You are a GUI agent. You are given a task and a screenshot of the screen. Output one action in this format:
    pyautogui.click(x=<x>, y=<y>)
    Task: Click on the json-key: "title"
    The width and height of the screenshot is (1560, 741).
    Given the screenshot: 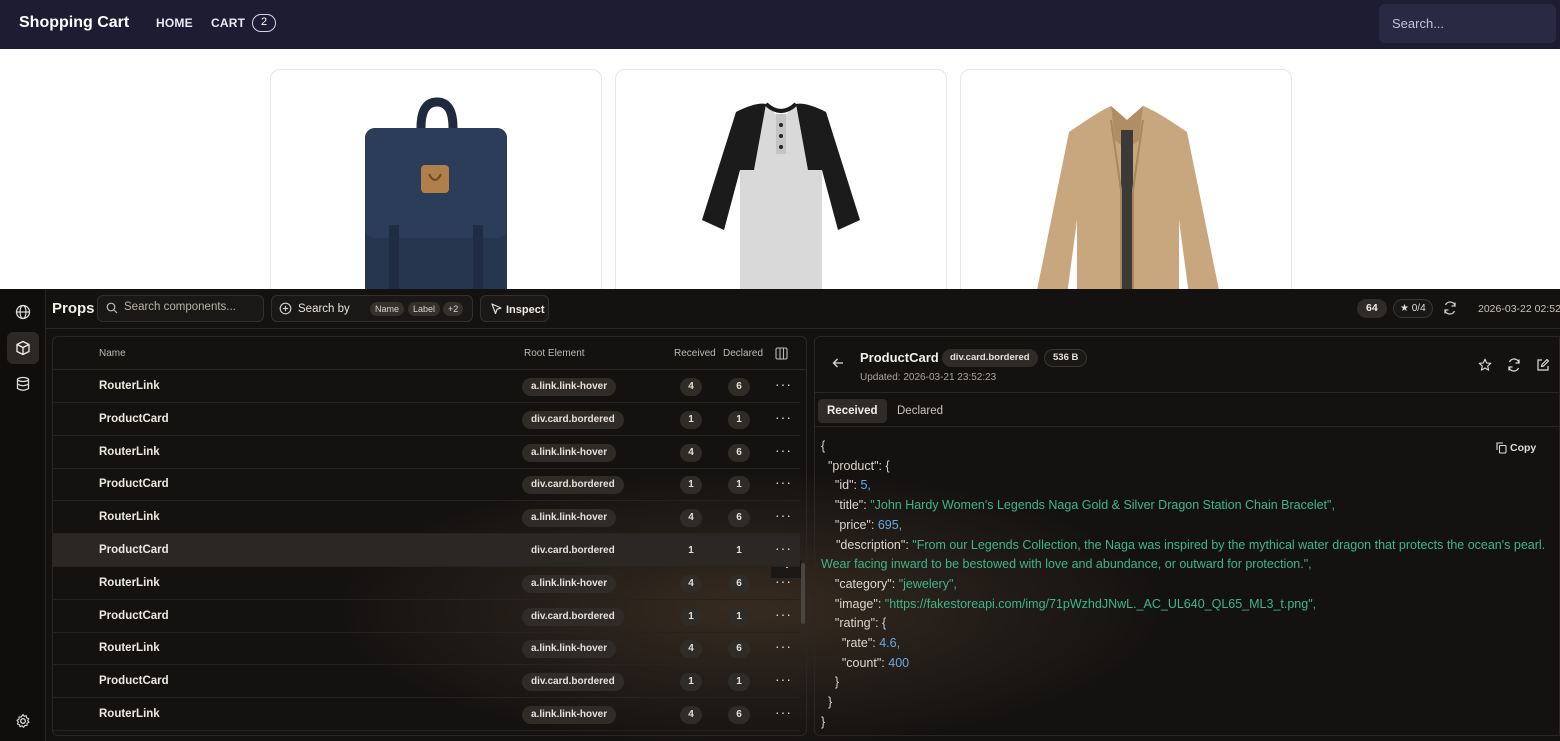 What is the action you would take?
    pyautogui.click(x=849, y=505)
    